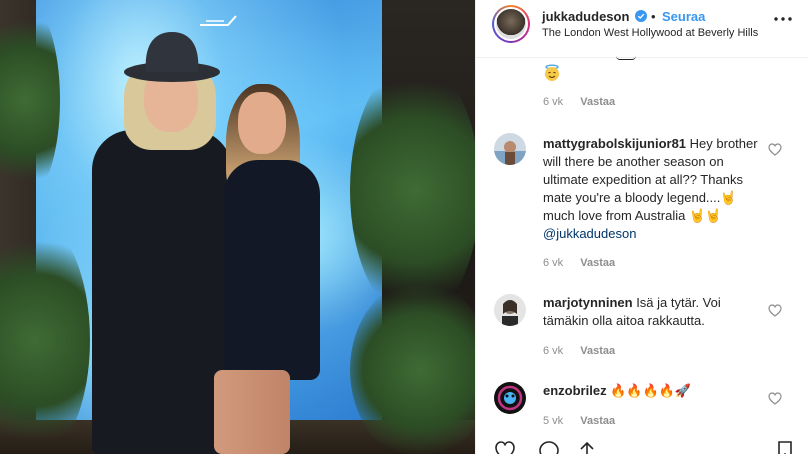  What do you see at coordinates (642, 93) in the screenshot?
I see `comment-item: 6 vk Vastaa` at bounding box center [642, 93].